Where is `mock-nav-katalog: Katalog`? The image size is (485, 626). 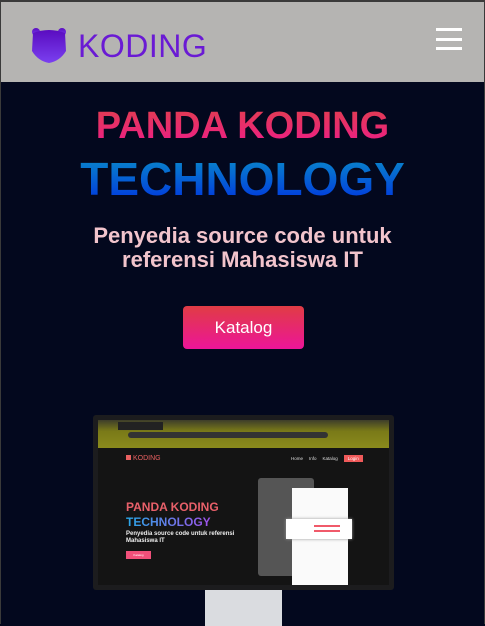
mock-nav-katalog: Katalog is located at coordinates (330, 458).